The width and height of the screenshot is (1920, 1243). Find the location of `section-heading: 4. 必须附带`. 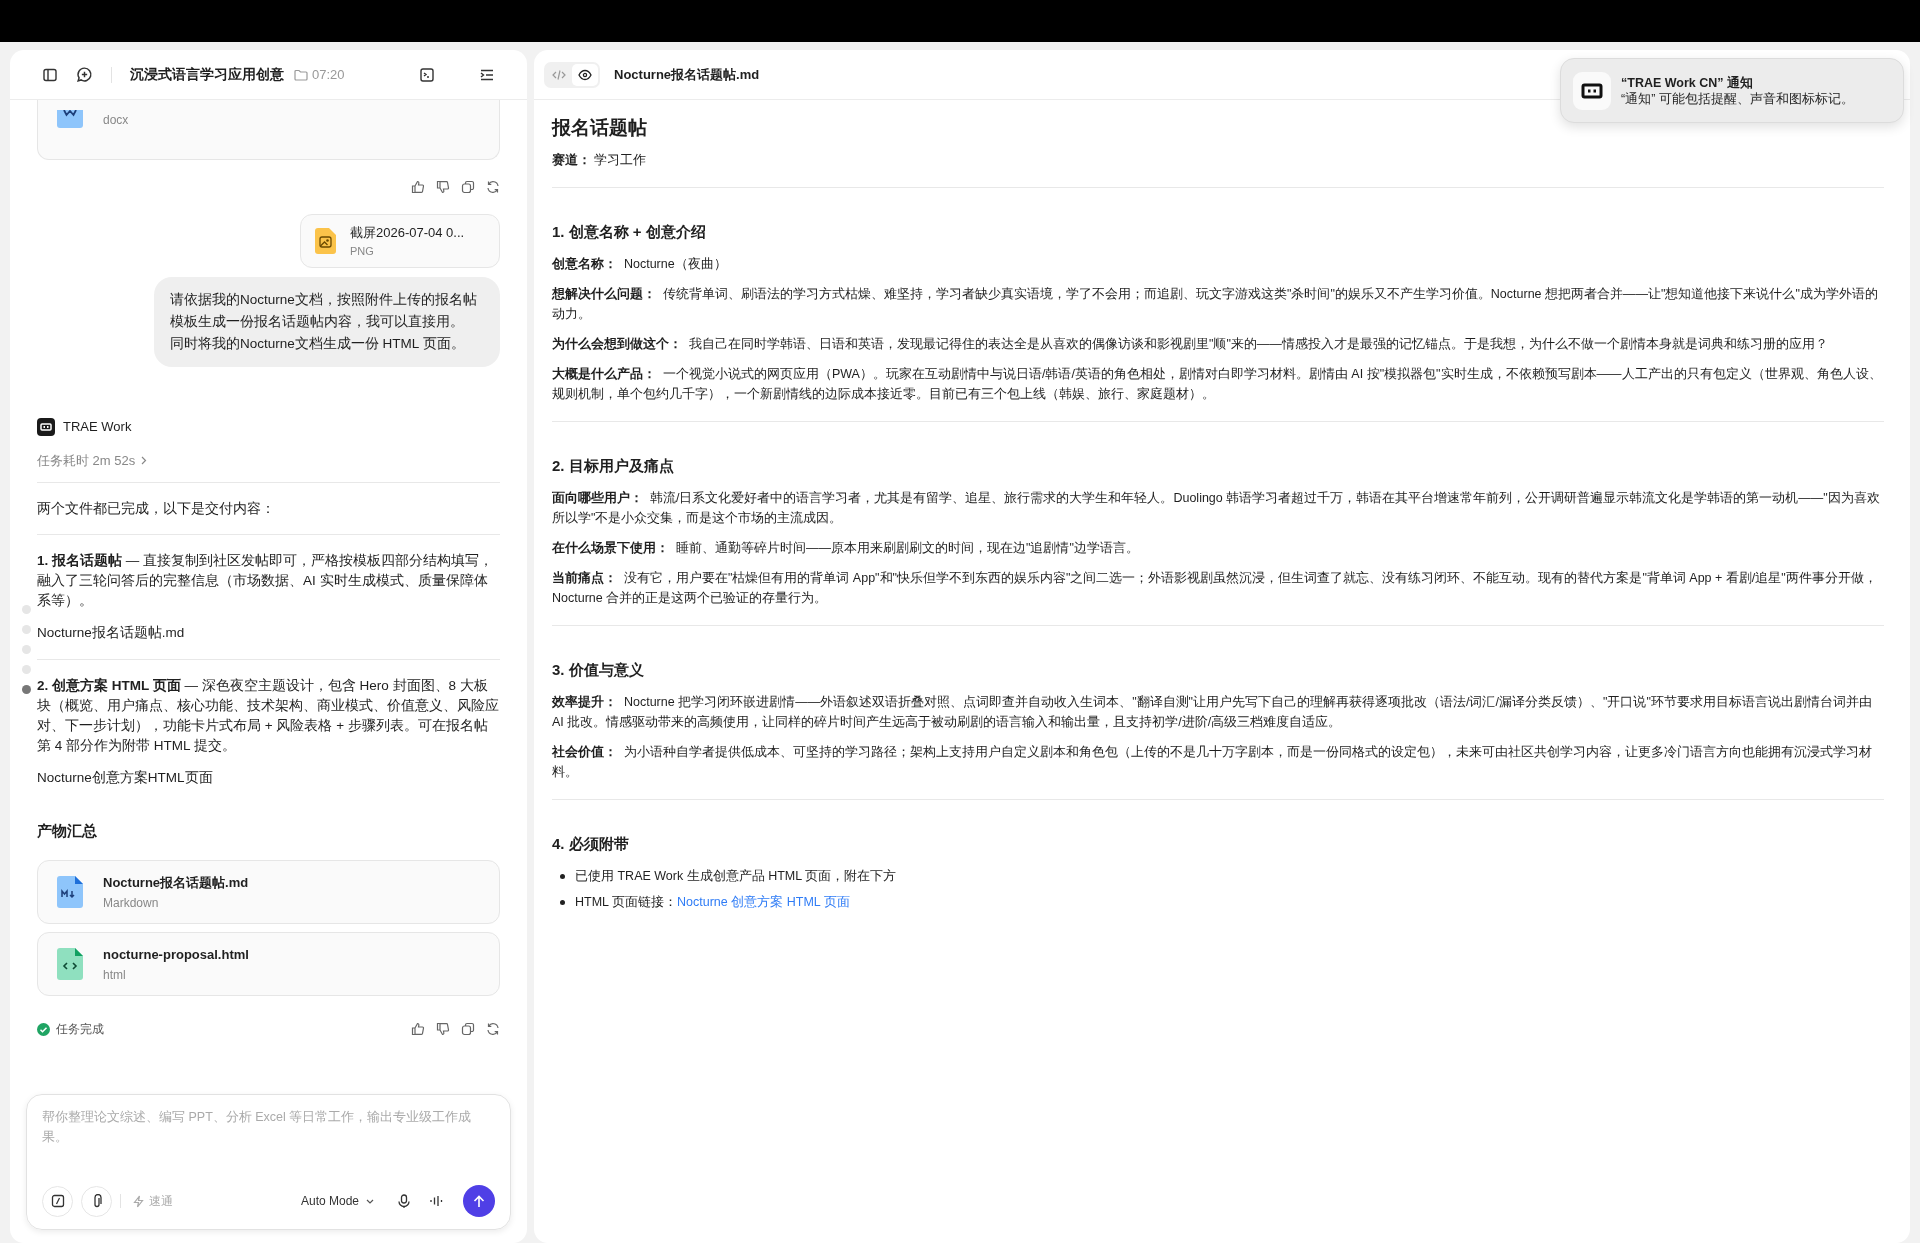

section-heading: 4. 必须附带 is located at coordinates (591, 844).